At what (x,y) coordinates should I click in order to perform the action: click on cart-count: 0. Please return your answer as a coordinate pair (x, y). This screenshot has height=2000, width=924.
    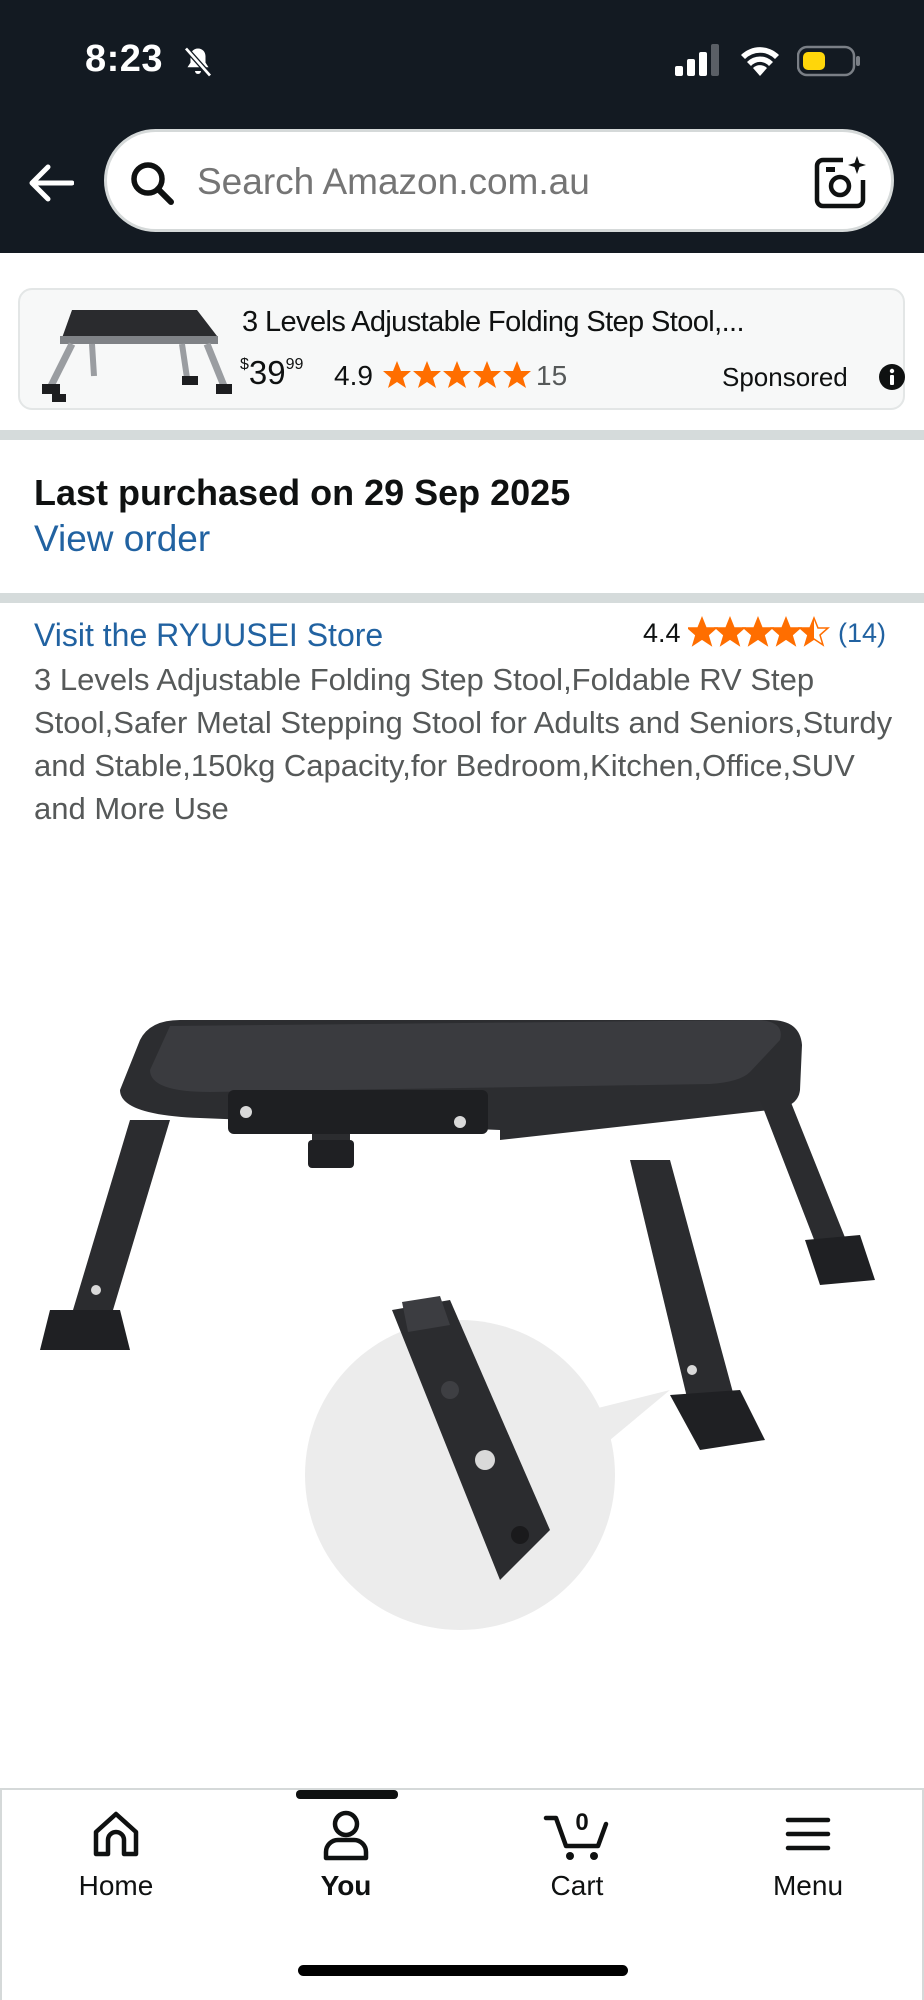
    Looking at the image, I should click on (581, 1822).